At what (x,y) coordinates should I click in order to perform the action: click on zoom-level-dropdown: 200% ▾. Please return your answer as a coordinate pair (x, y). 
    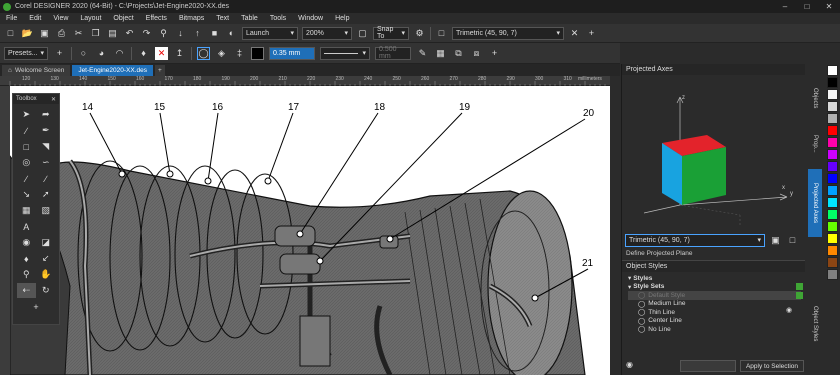
    Looking at the image, I should click on (327, 33).